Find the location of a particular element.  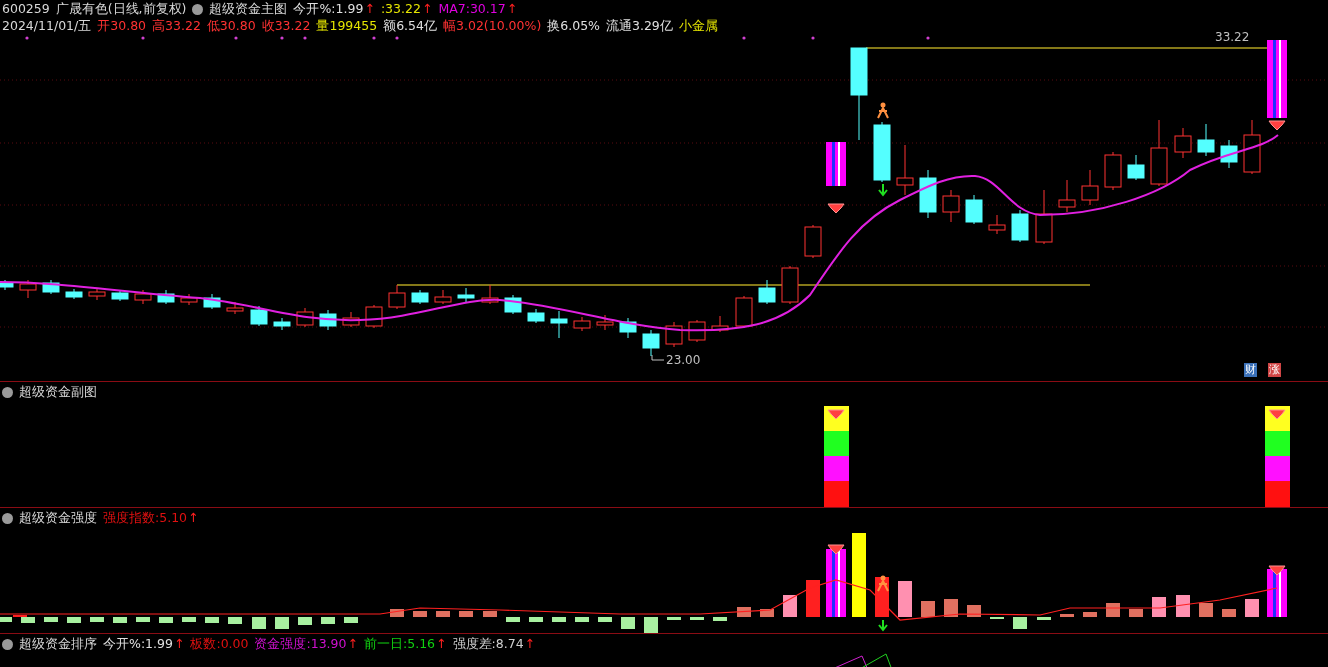

down-arrow-icon is located at coordinates (883, 625).